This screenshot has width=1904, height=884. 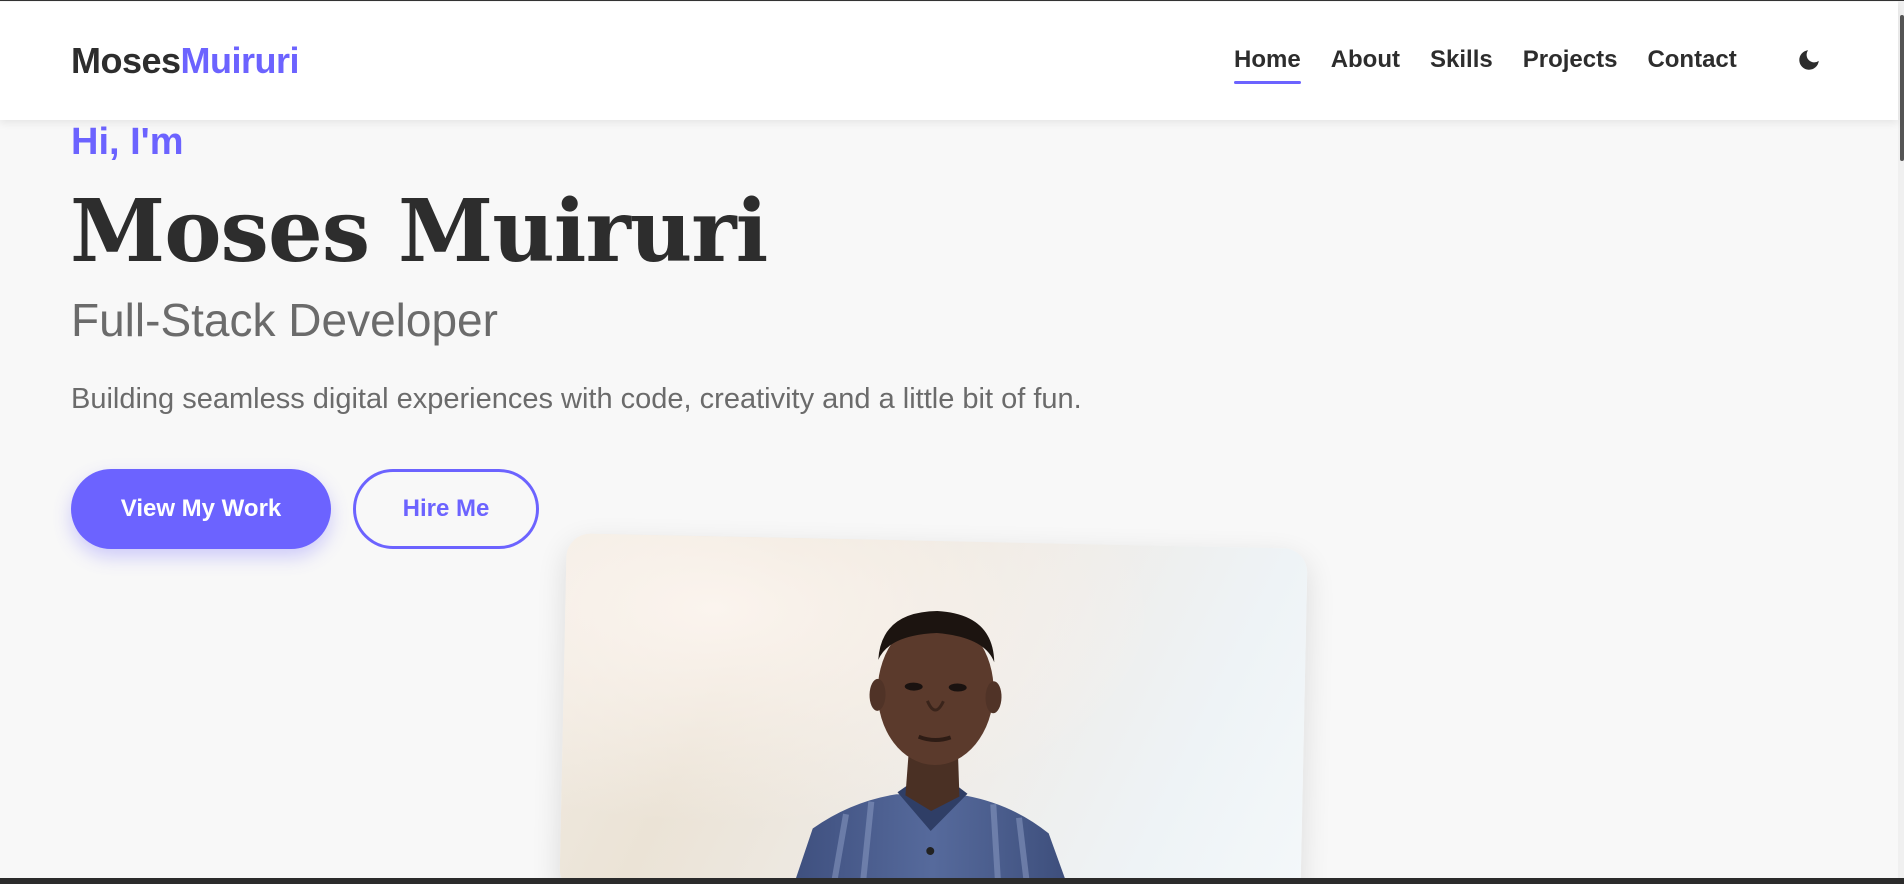 I want to click on scrollbar-thumb, so click(x=1902, y=88).